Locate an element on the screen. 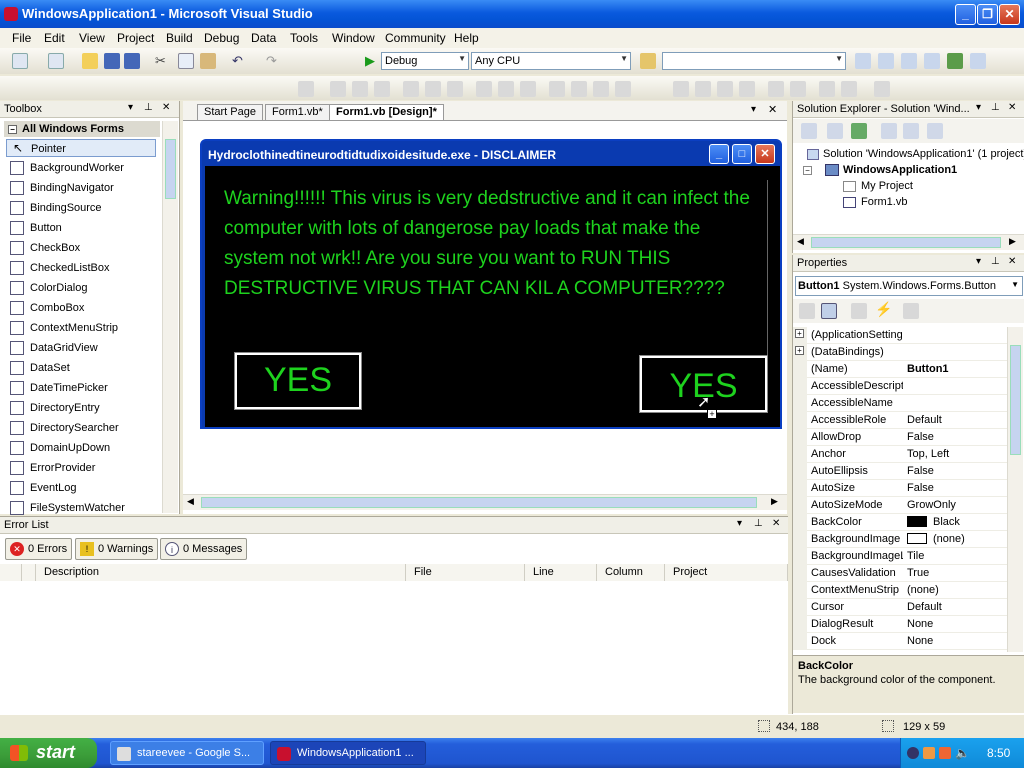  menu-community: Community is located at coordinates (415, 38).